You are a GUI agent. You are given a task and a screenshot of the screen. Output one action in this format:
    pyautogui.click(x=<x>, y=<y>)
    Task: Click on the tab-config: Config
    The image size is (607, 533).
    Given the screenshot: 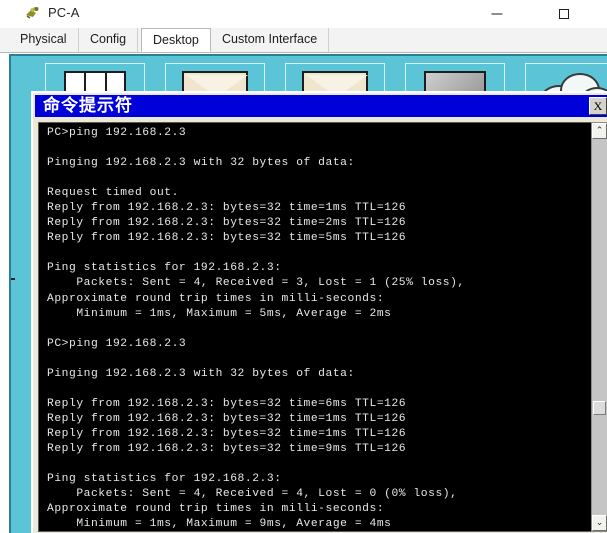 What is the action you would take?
    pyautogui.click(x=109, y=40)
    